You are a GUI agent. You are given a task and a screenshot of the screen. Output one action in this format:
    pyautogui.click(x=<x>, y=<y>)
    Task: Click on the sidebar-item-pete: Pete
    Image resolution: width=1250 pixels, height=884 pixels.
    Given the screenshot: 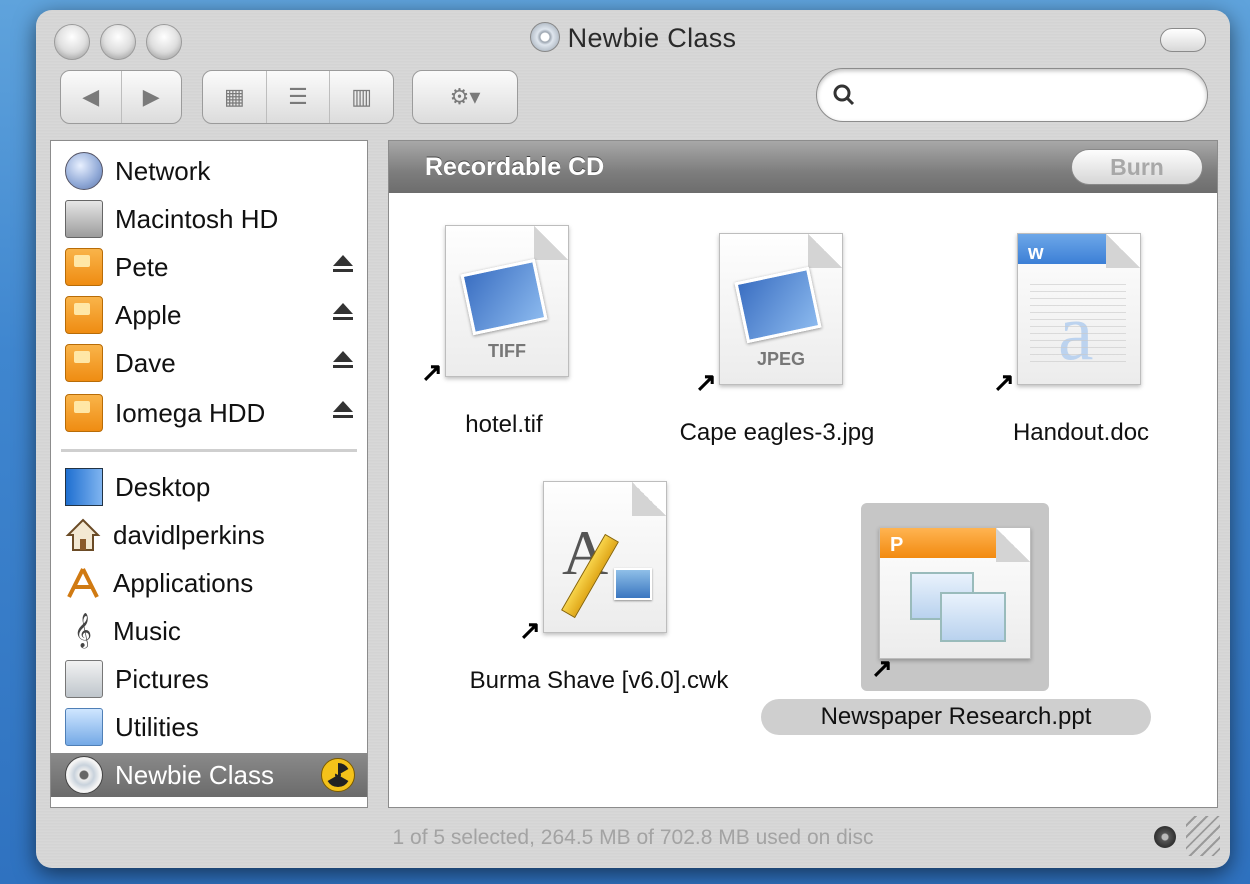 What is the action you would take?
    pyautogui.click(x=209, y=267)
    